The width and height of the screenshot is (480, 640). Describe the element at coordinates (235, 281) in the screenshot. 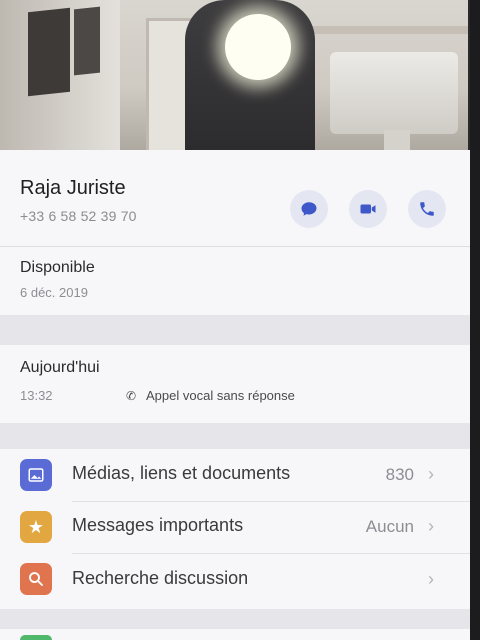

I see `status-section: Disponible 6 déc. 2019` at that location.